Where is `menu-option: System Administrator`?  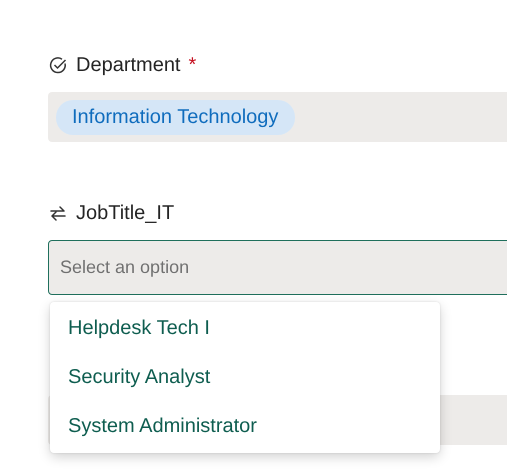 menu-option: System Administrator is located at coordinates (245, 426).